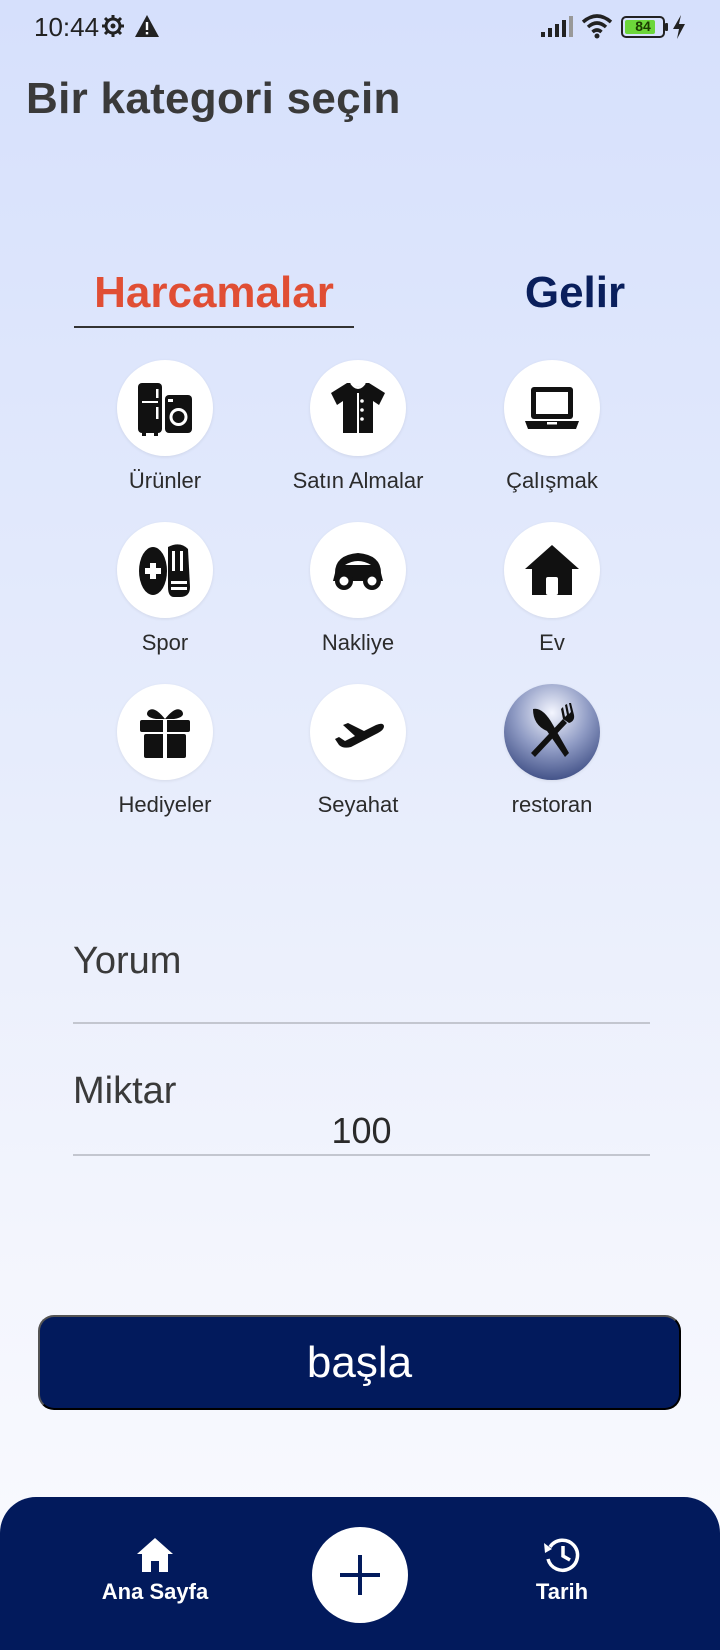 This screenshot has height=1650, width=720. I want to click on category-label: restoran, so click(552, 804).